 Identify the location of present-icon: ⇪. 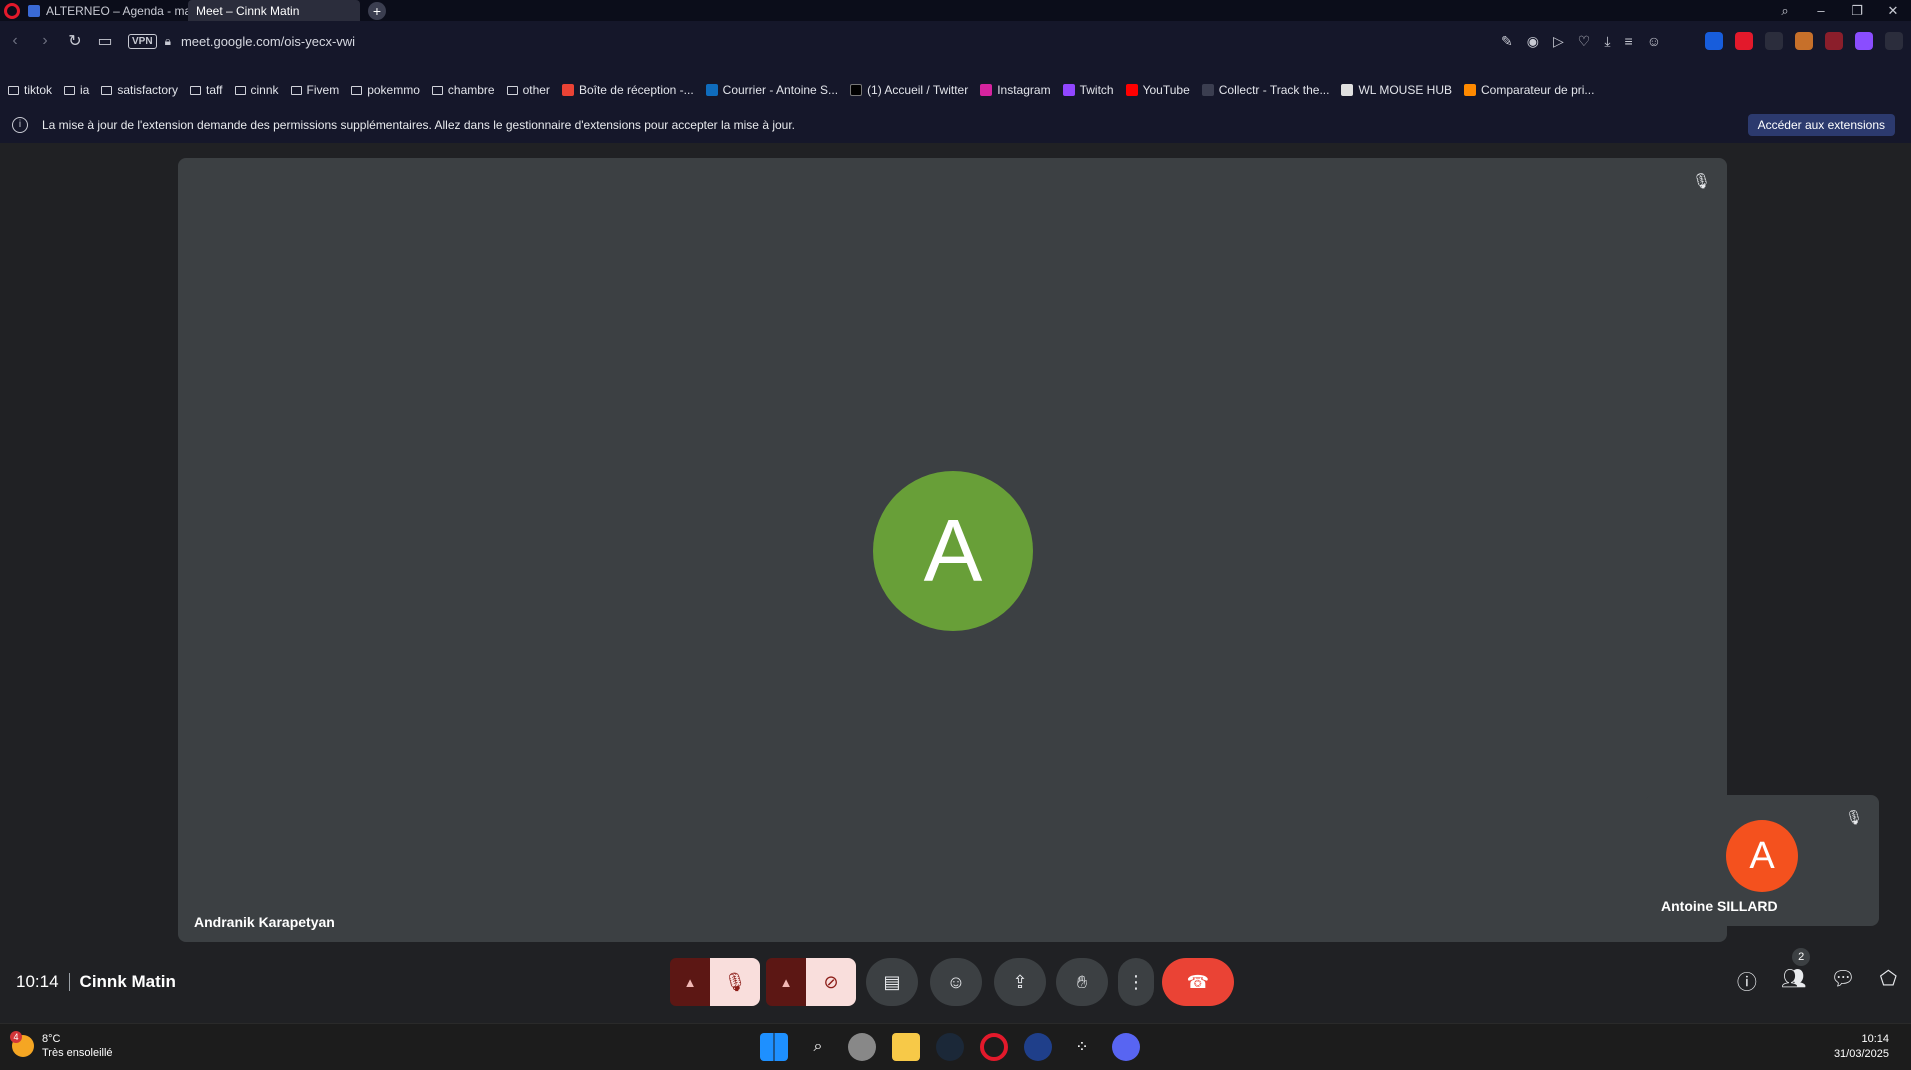
(1020, 981).